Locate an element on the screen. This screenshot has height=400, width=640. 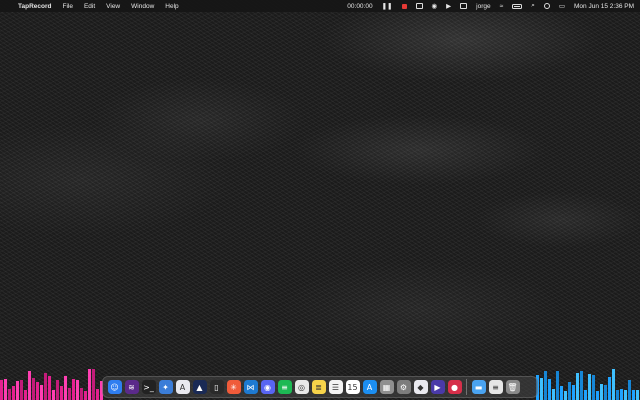
screen-icon is located at coordinates (419, 6).